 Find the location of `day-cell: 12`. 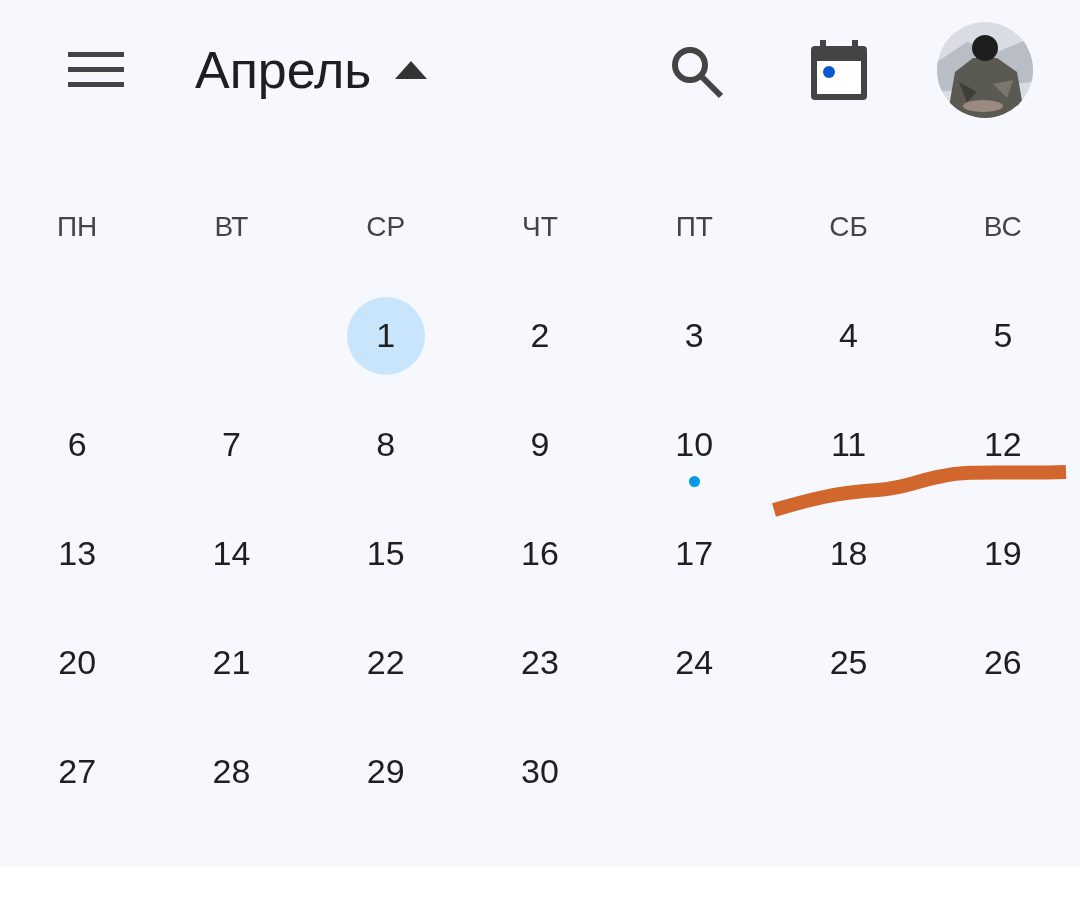

day-cell: 12 is located at coordinates (1002, 444).